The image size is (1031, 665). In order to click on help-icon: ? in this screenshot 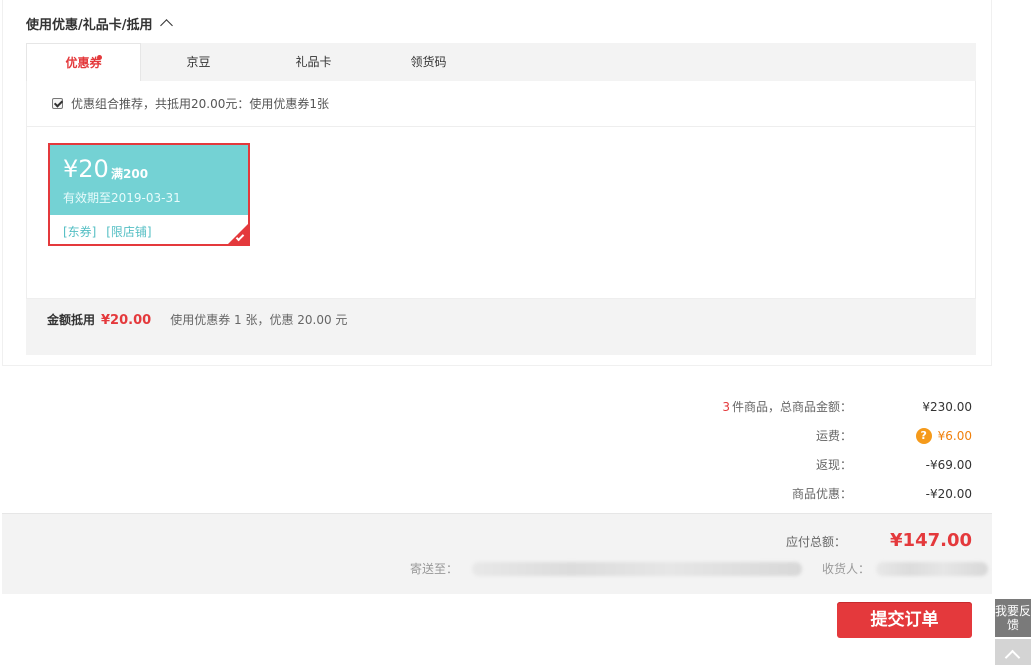, I will do `click(923, 435)`.